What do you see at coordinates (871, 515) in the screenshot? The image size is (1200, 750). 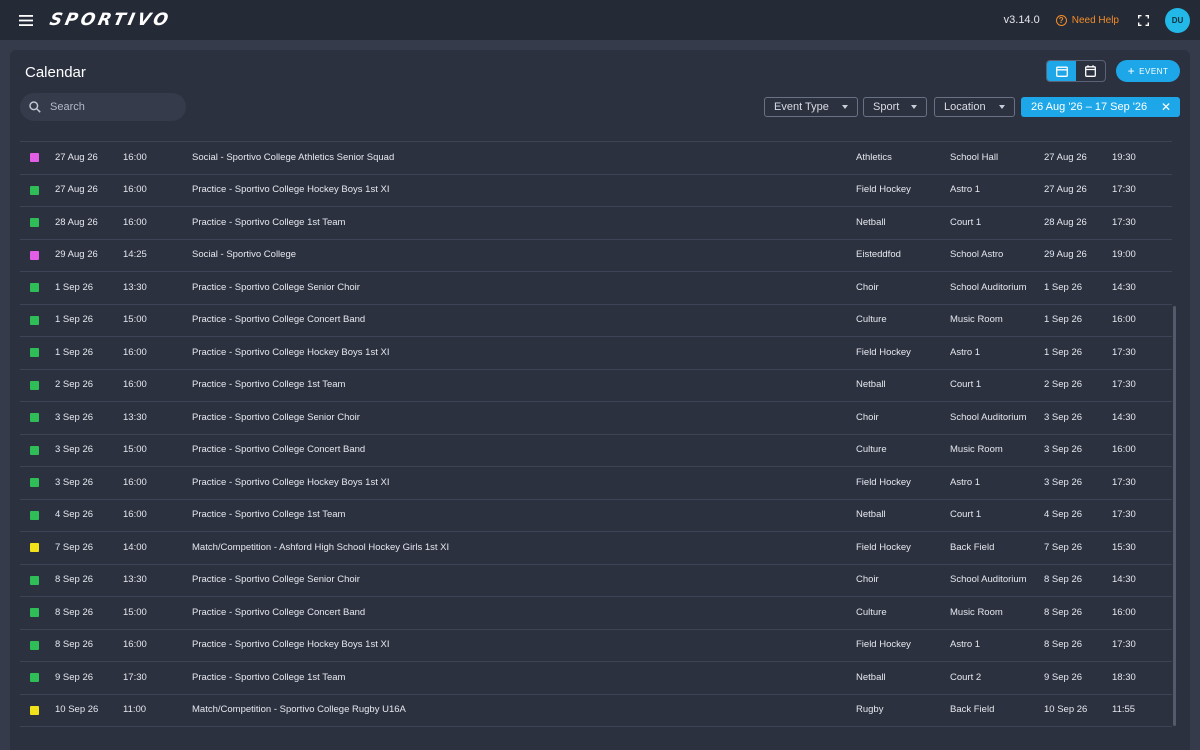 I see `event-sport: Netball` at bounding box center [871, 515].